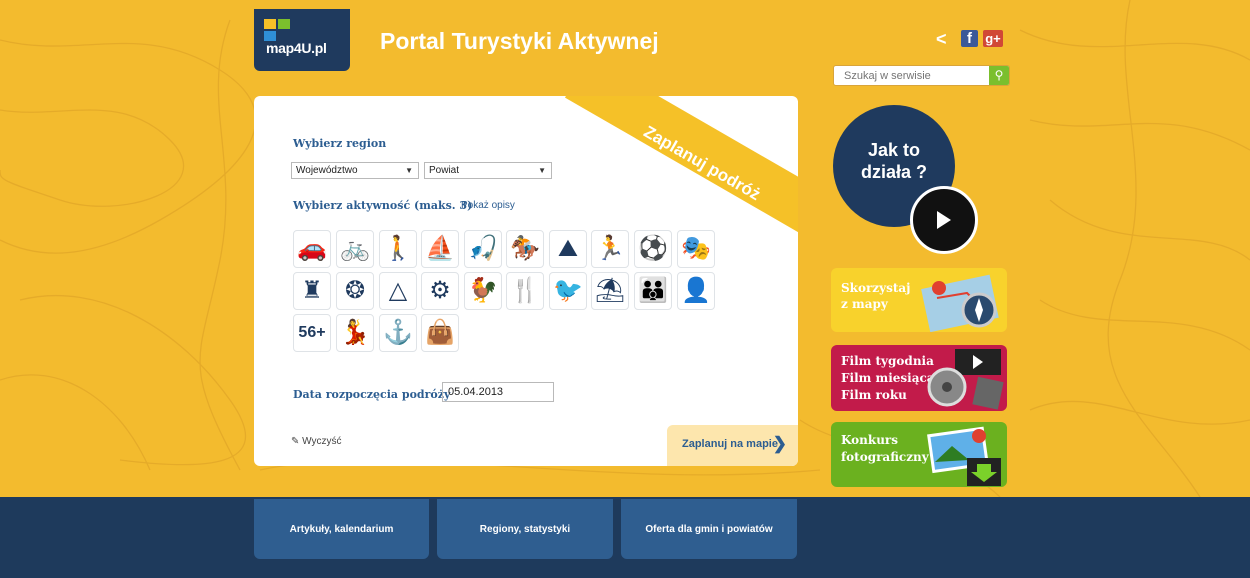 The image size is (1250, 578). What do you see at coordinates (568, 291) in the screenshot?
I see `bird-icon: 🐦` at bounding box center [568, 291].